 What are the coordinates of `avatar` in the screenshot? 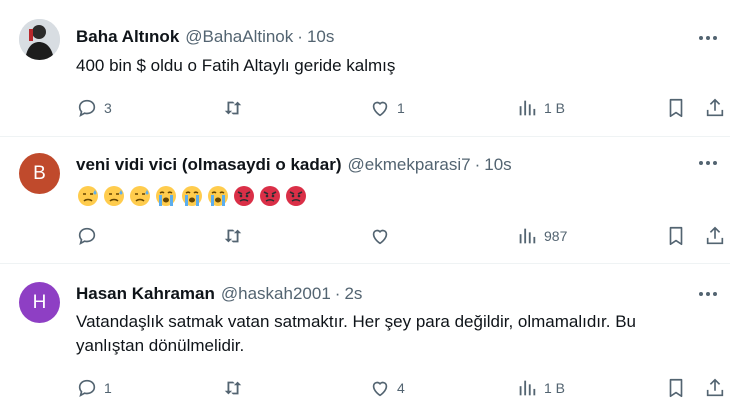 It's located at (39, 39).